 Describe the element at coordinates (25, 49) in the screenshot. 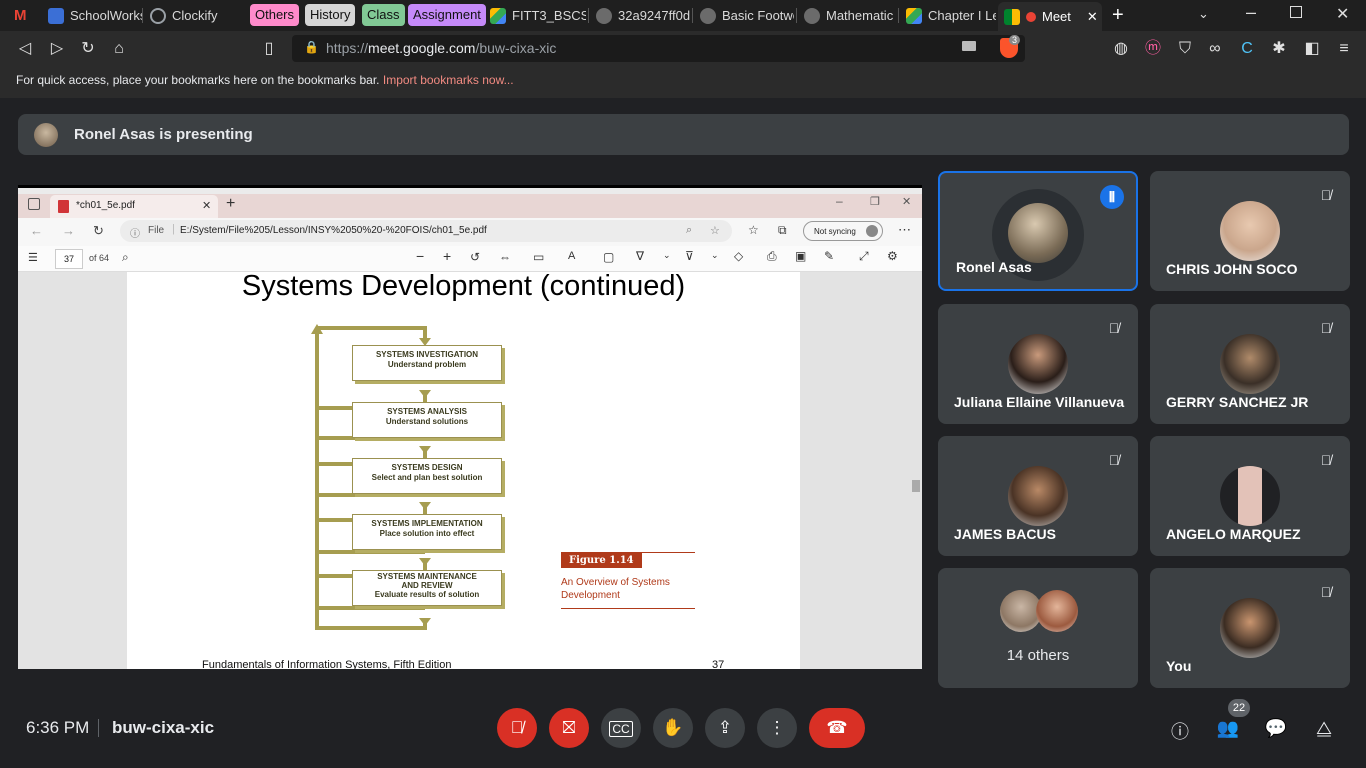

I see `back-icon: ◁` at that location.